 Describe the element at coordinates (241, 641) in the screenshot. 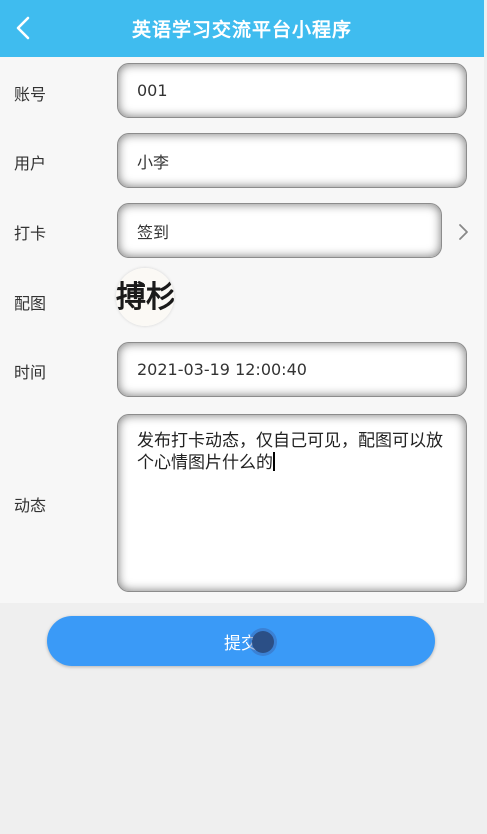

I see `submit-button: 提交` at that location.